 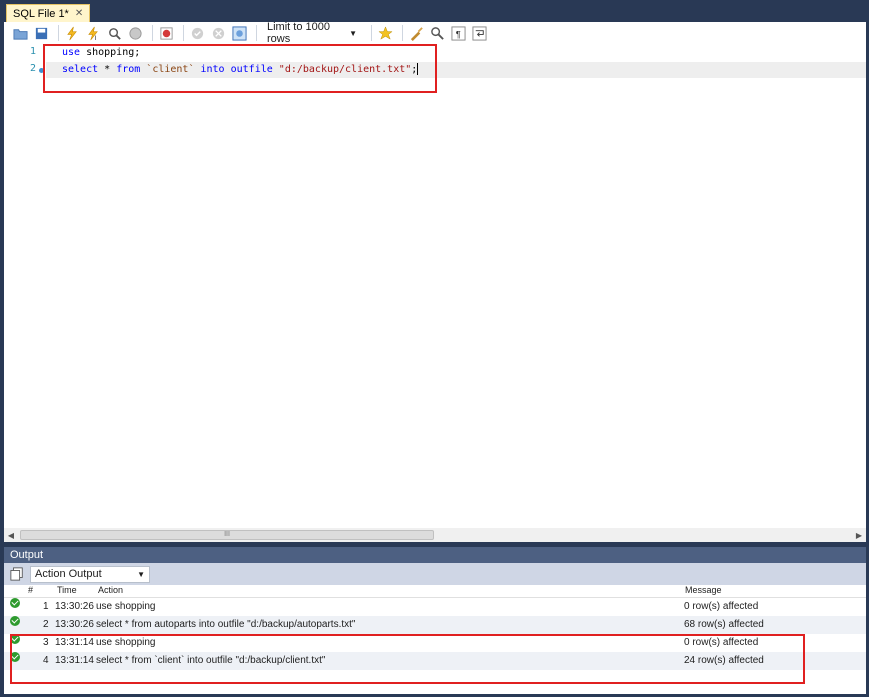 I want to click on stop-icon, so click(x=135, y=33).